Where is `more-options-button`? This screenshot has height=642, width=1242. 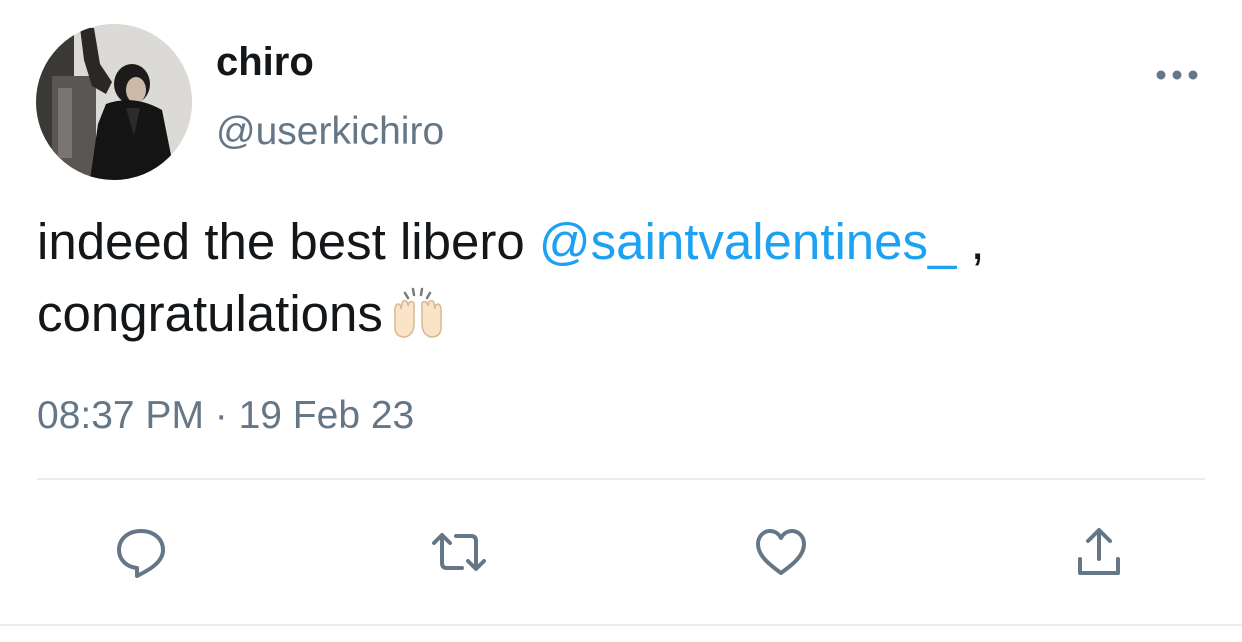
more-options-button is located at coordinates (1177, 75).